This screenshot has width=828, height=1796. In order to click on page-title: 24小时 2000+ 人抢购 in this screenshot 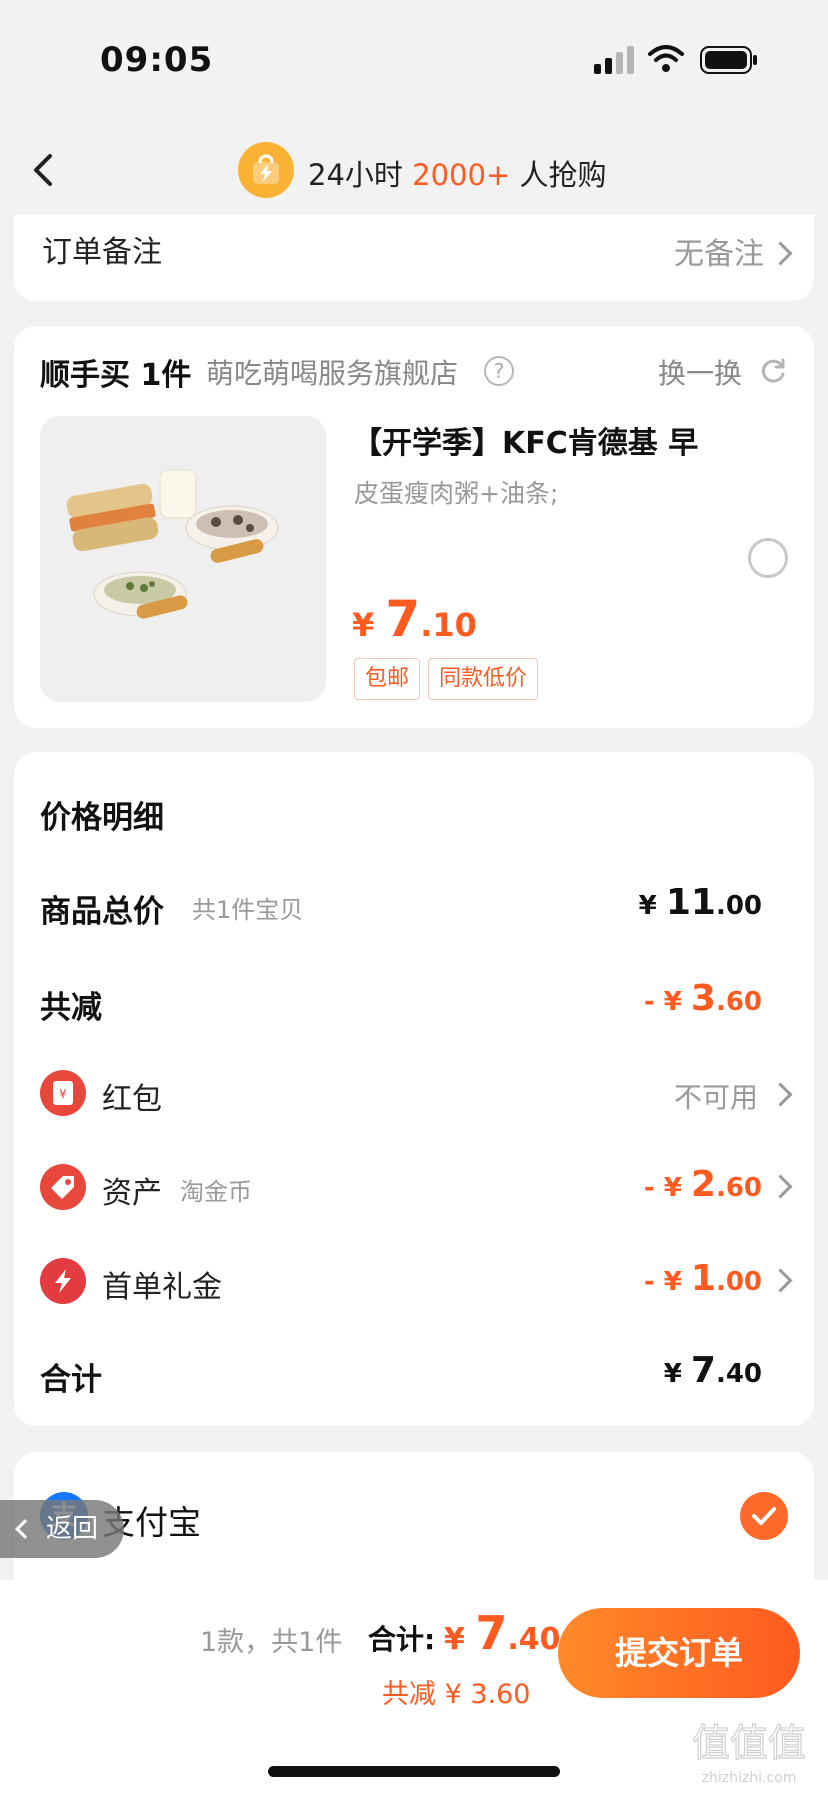, I will do `click(457, 173)`.